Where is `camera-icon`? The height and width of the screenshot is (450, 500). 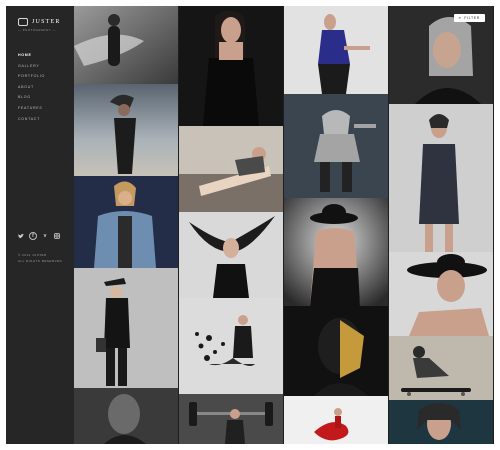
camera-icon is located at coordinates (23, 22).